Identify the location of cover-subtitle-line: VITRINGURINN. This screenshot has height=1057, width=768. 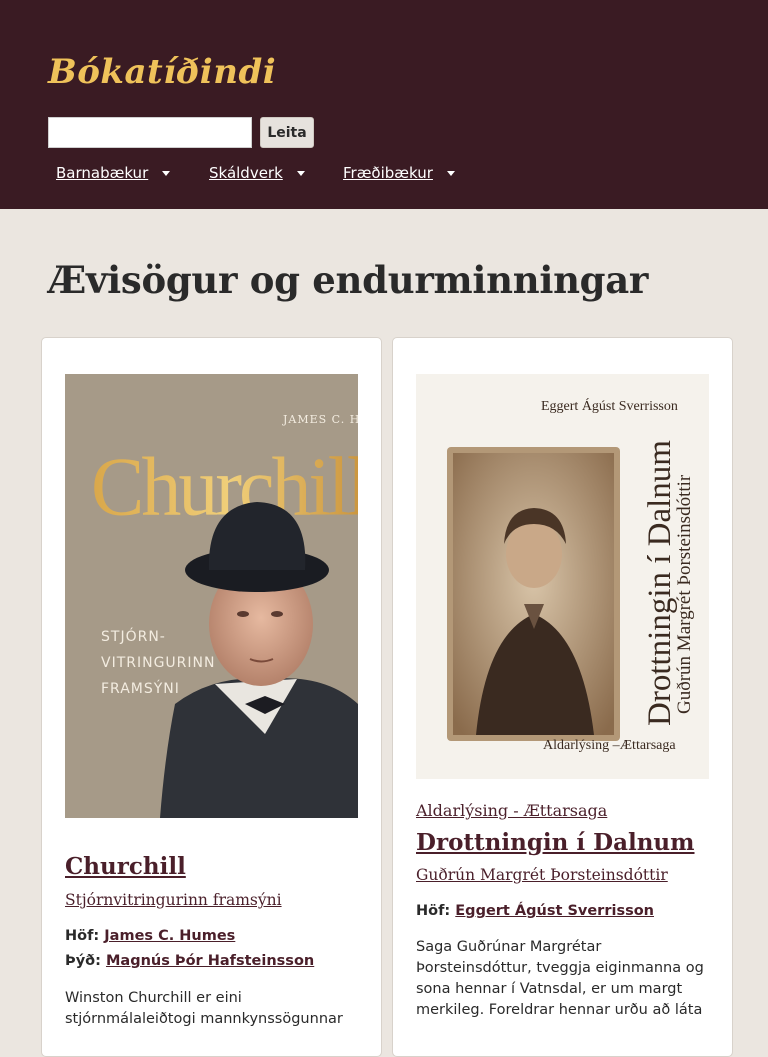
(158, 663).